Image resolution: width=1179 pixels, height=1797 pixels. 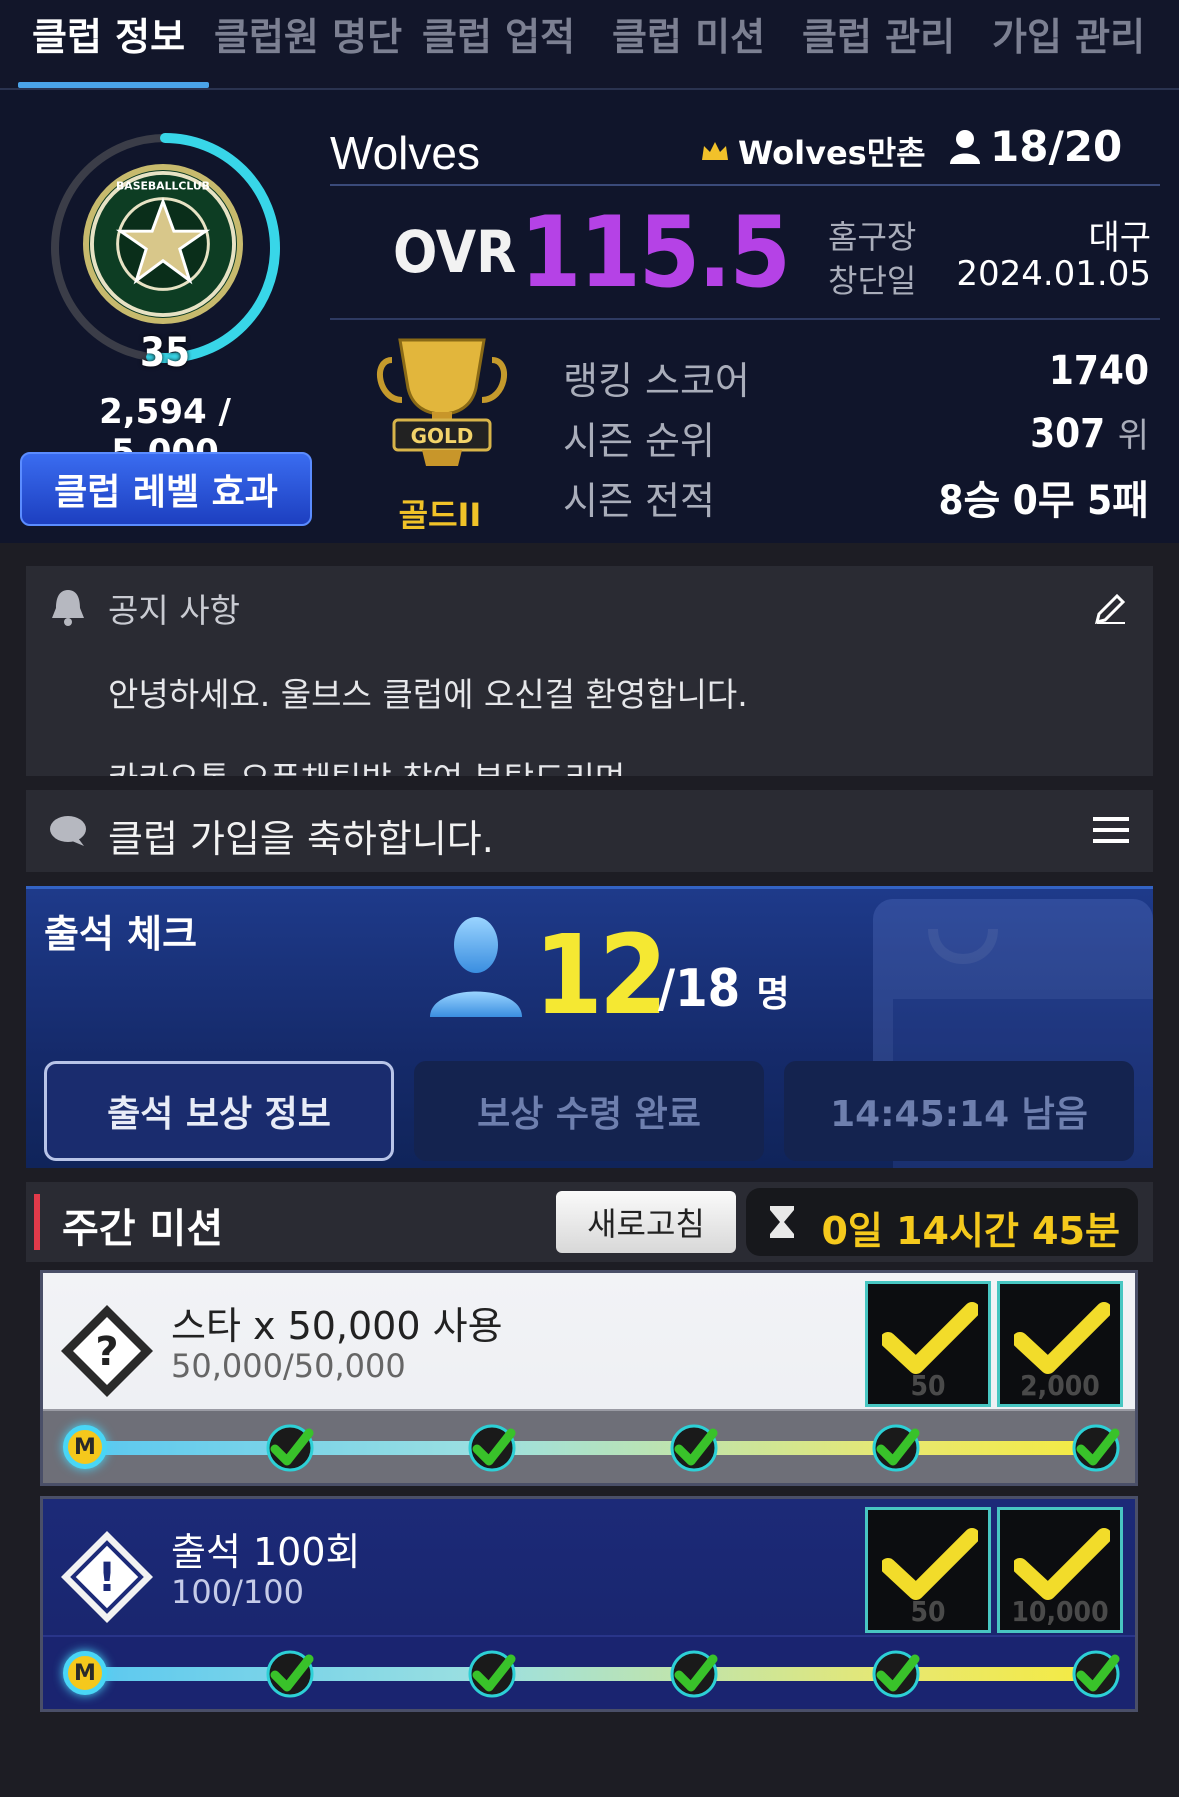 I want to click on reward-slot: 10,000, so click(x=1060, y=1570).